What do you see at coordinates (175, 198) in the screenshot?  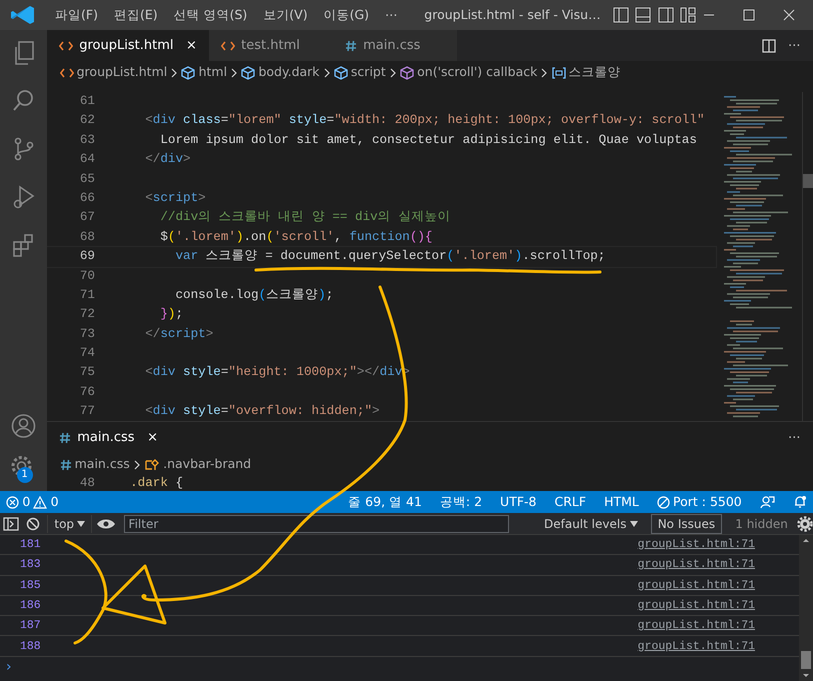 I see `code-line: <script>` at bounding box center [175, 198].